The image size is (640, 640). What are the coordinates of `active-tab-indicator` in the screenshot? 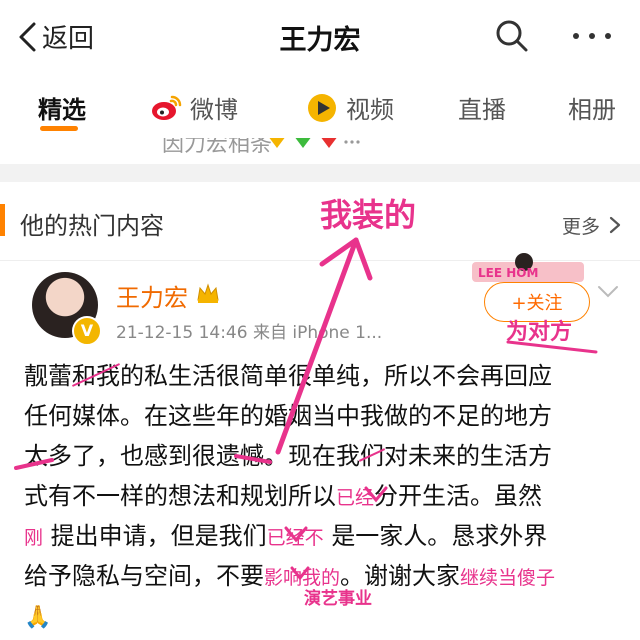 It's located at (59, 128).